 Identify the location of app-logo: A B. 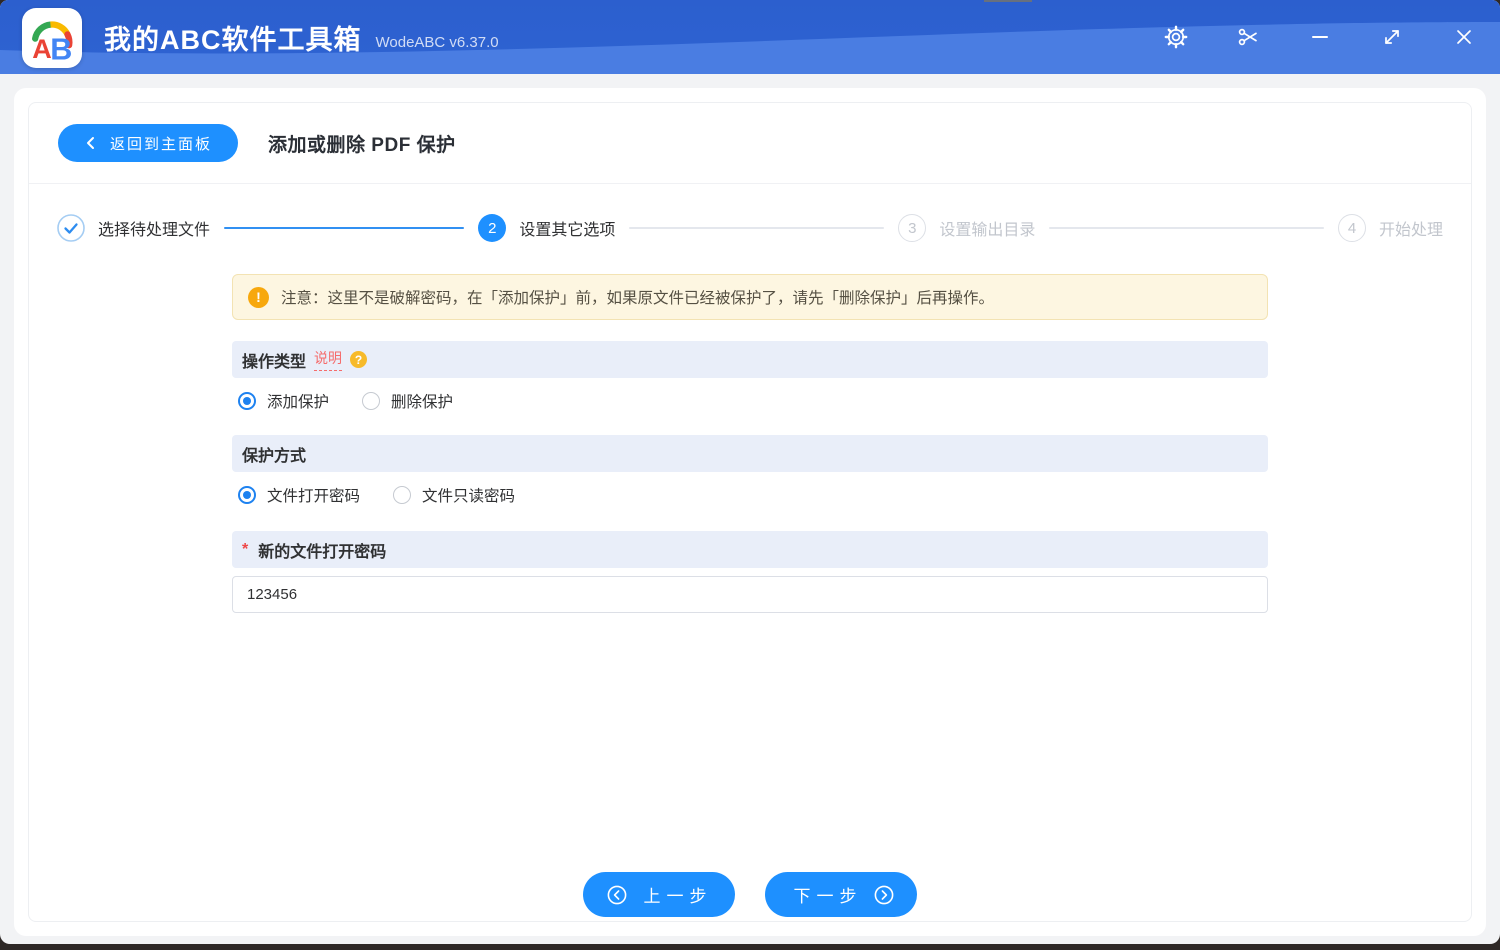
(52, 38).